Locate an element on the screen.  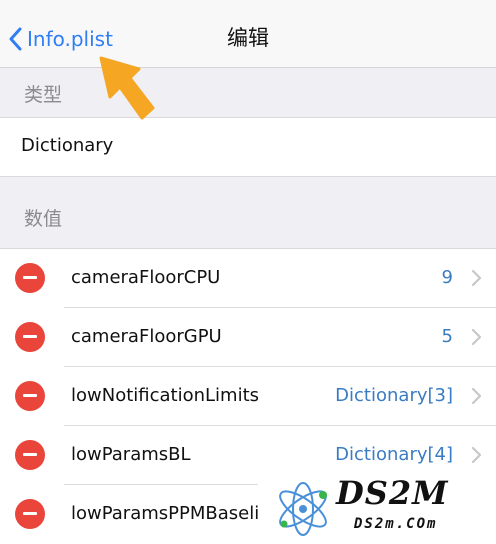
watermark: DS2M DS2m.COm is located at coordinates (377, 508).